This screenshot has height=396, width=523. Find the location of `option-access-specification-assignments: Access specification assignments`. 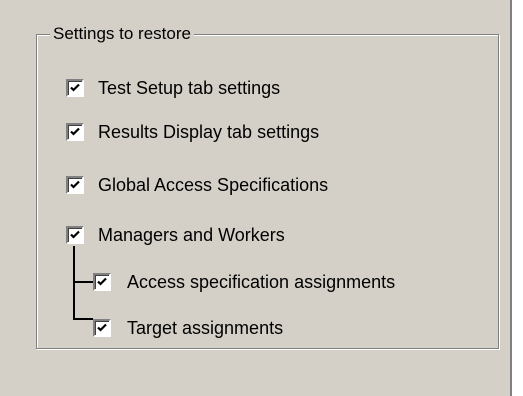

option-access-specification-assignments: Access specification assignments is located at coordinates (244, 282).